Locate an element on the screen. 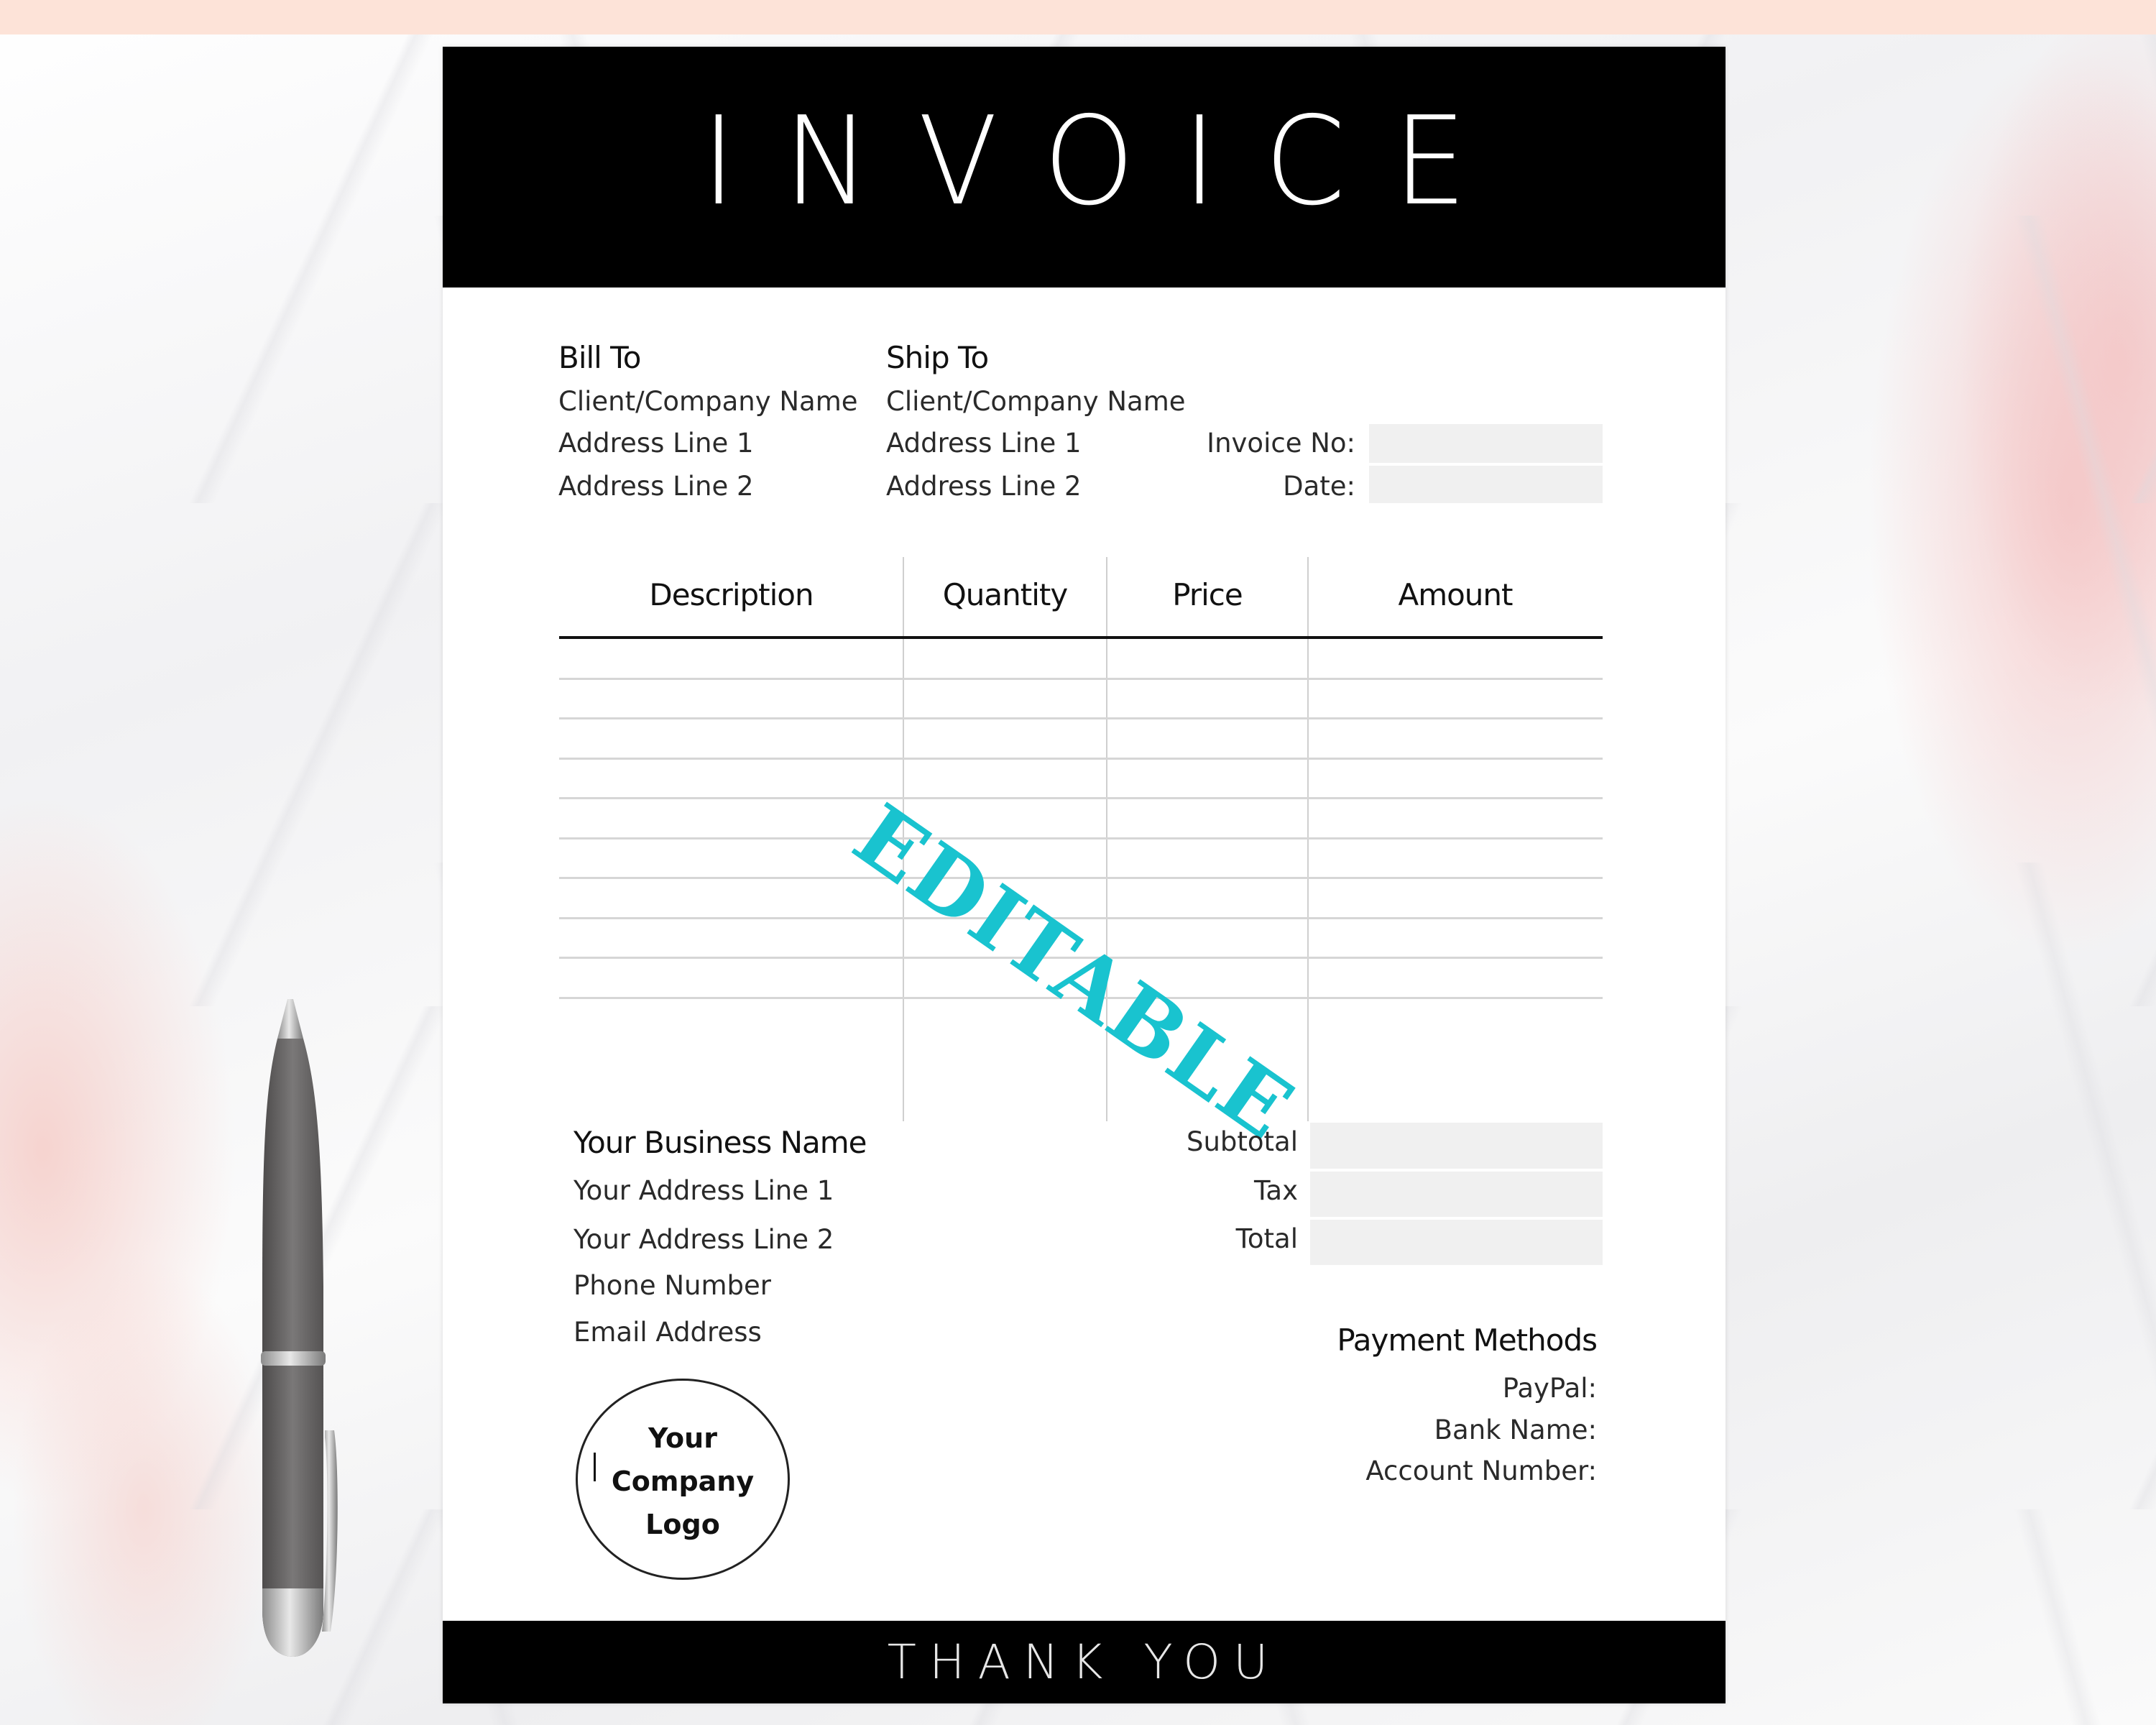 This screenshot has width=2156, height=1725. subtotal-field is located at coordinates (1456, 1146).